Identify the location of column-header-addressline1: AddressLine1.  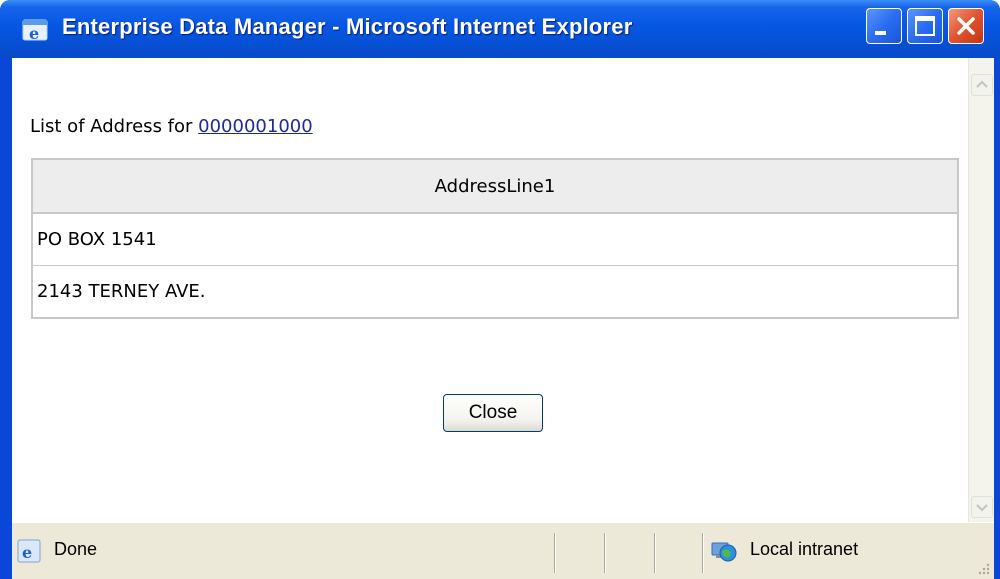
(495, 186).